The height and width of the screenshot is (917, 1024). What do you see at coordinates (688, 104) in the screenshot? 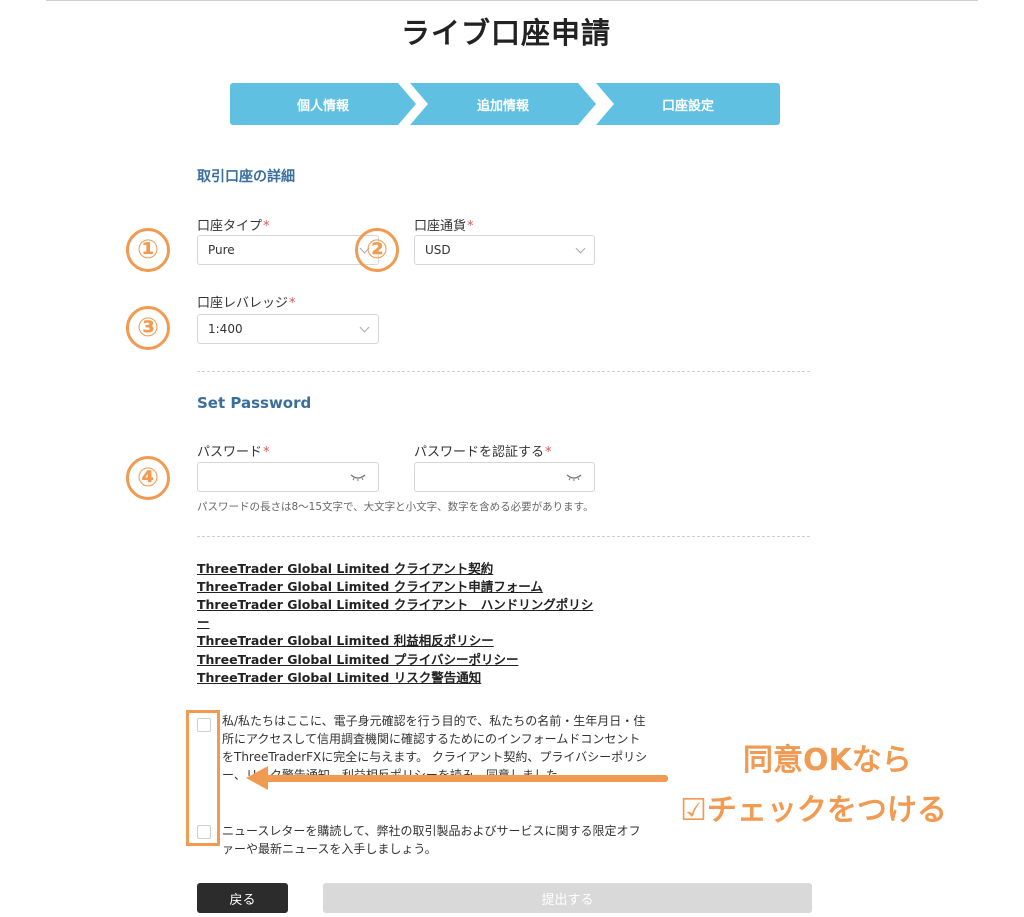
I see `step-account-settings: 口座設定` at bounding box center [688, 104].